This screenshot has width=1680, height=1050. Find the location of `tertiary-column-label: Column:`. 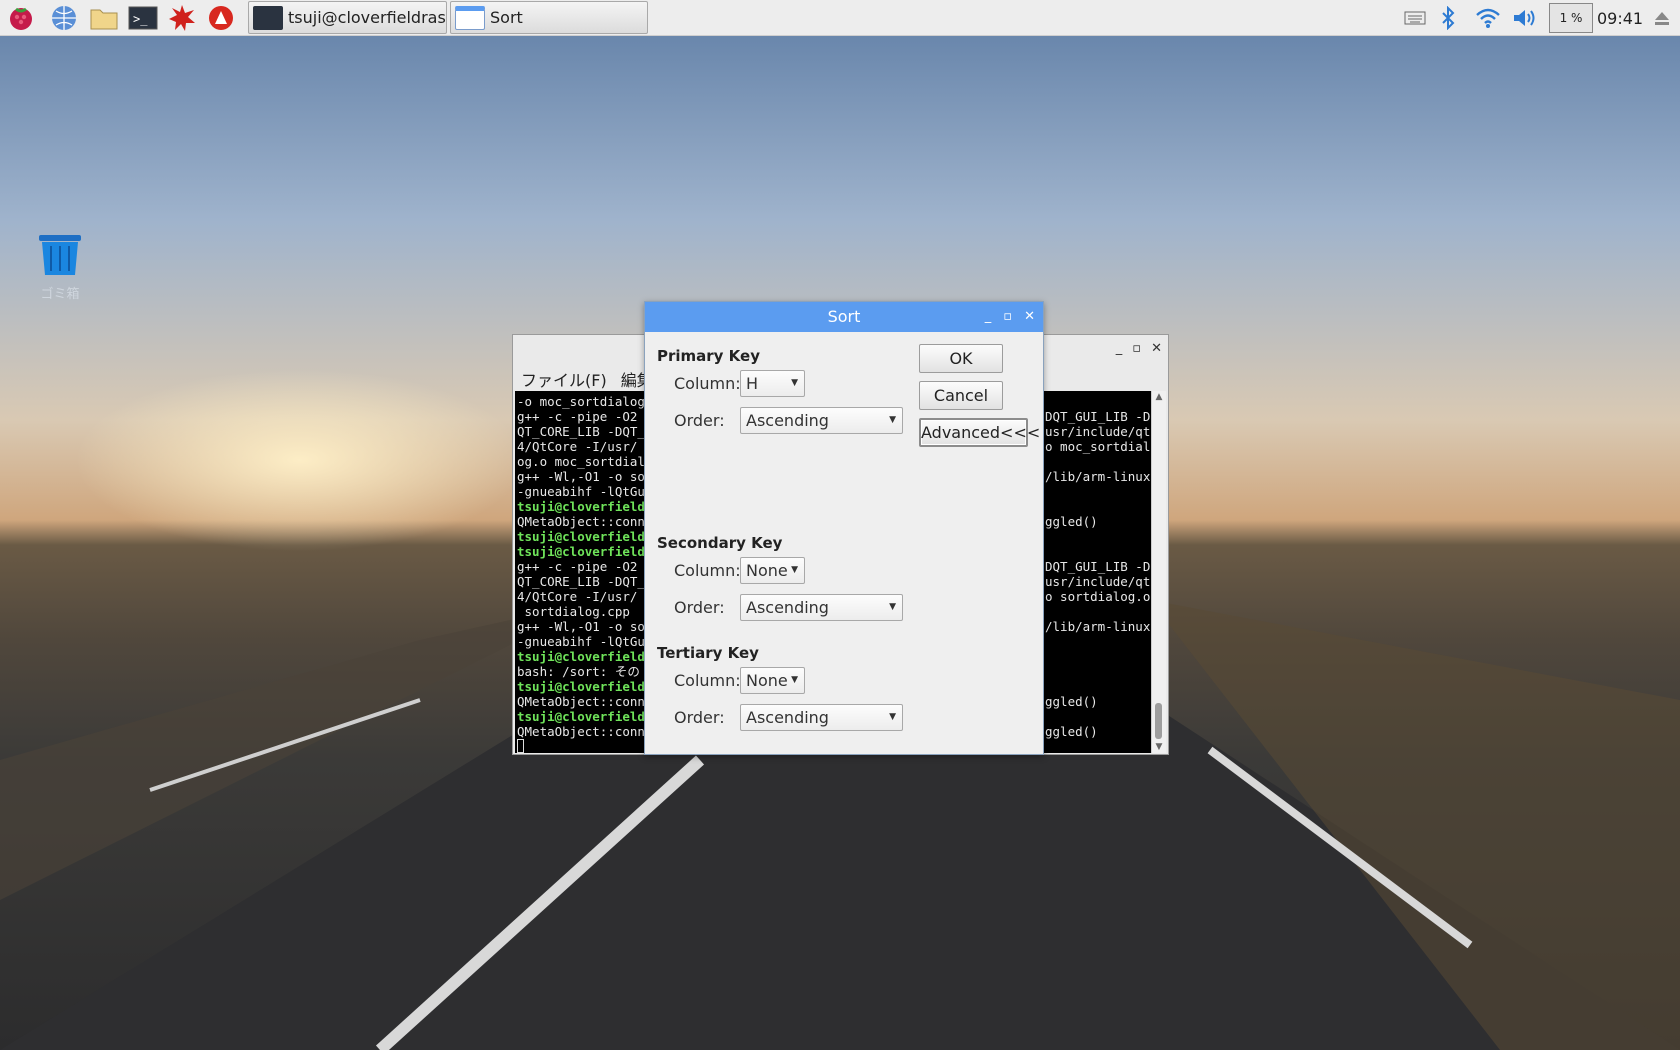

tertiary-column-label: Column: is located at coordinates (707, 680).